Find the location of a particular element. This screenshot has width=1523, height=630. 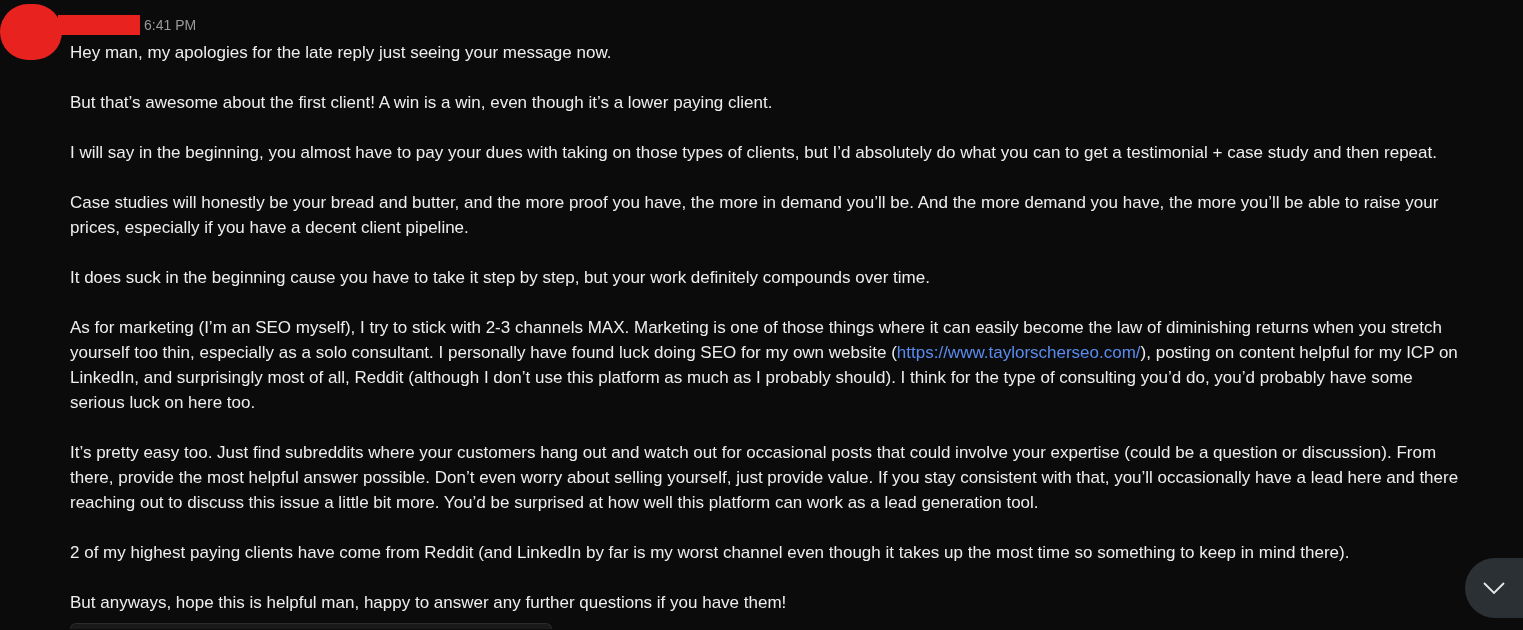

message-paragraph: As for marketing (I’m an SEO myself), I try to stick with 2-3 channels MAX. Marketing is one of those things where it can easily become the law of diminishing returns when you stretch yourself too thin, especially as a solo consultant. I personally have found luck doing SEO for my own website (https://www.taylorscherseo.com/), posting on content helpful for my ICP on LinkedIn, and surprisingly most of all, Reddit (although I don’t use this platform as much as I probably should). I think for the type of consulting you’d do, you’d probably have some serious luck on here too. is located at coordinates (764, 365).